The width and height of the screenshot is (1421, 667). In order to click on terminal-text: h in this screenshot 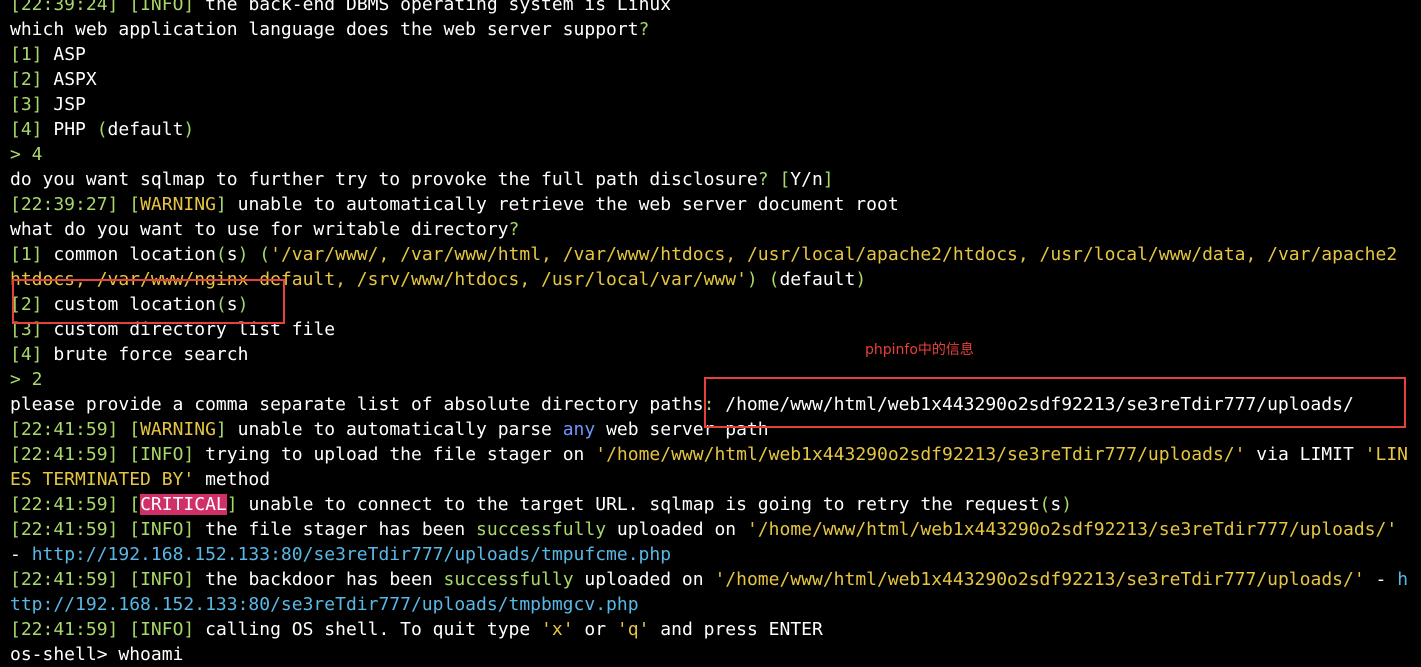, I will do `click(1403, 579)`.